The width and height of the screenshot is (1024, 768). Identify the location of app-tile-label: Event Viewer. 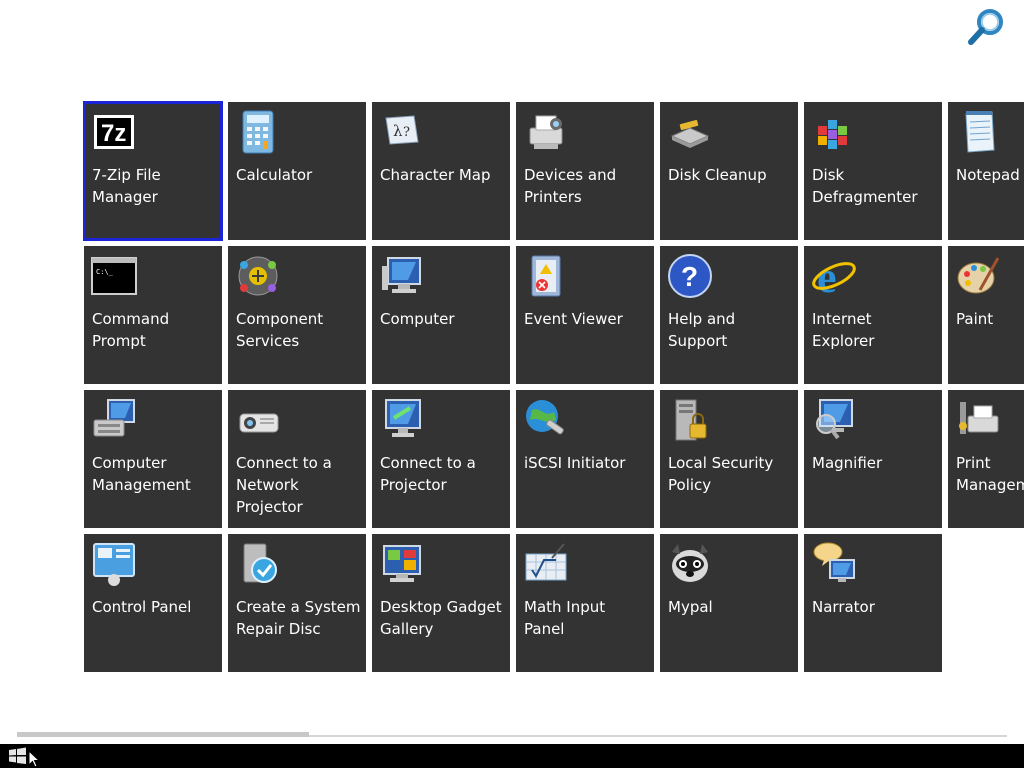
(573, 319).